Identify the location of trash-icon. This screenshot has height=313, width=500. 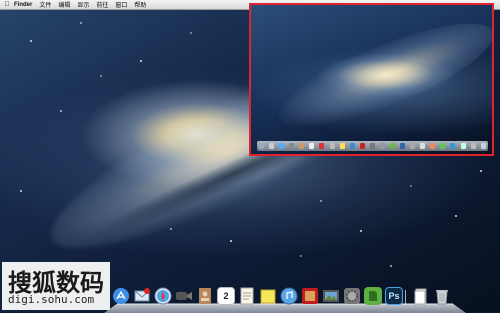
(442, 296).